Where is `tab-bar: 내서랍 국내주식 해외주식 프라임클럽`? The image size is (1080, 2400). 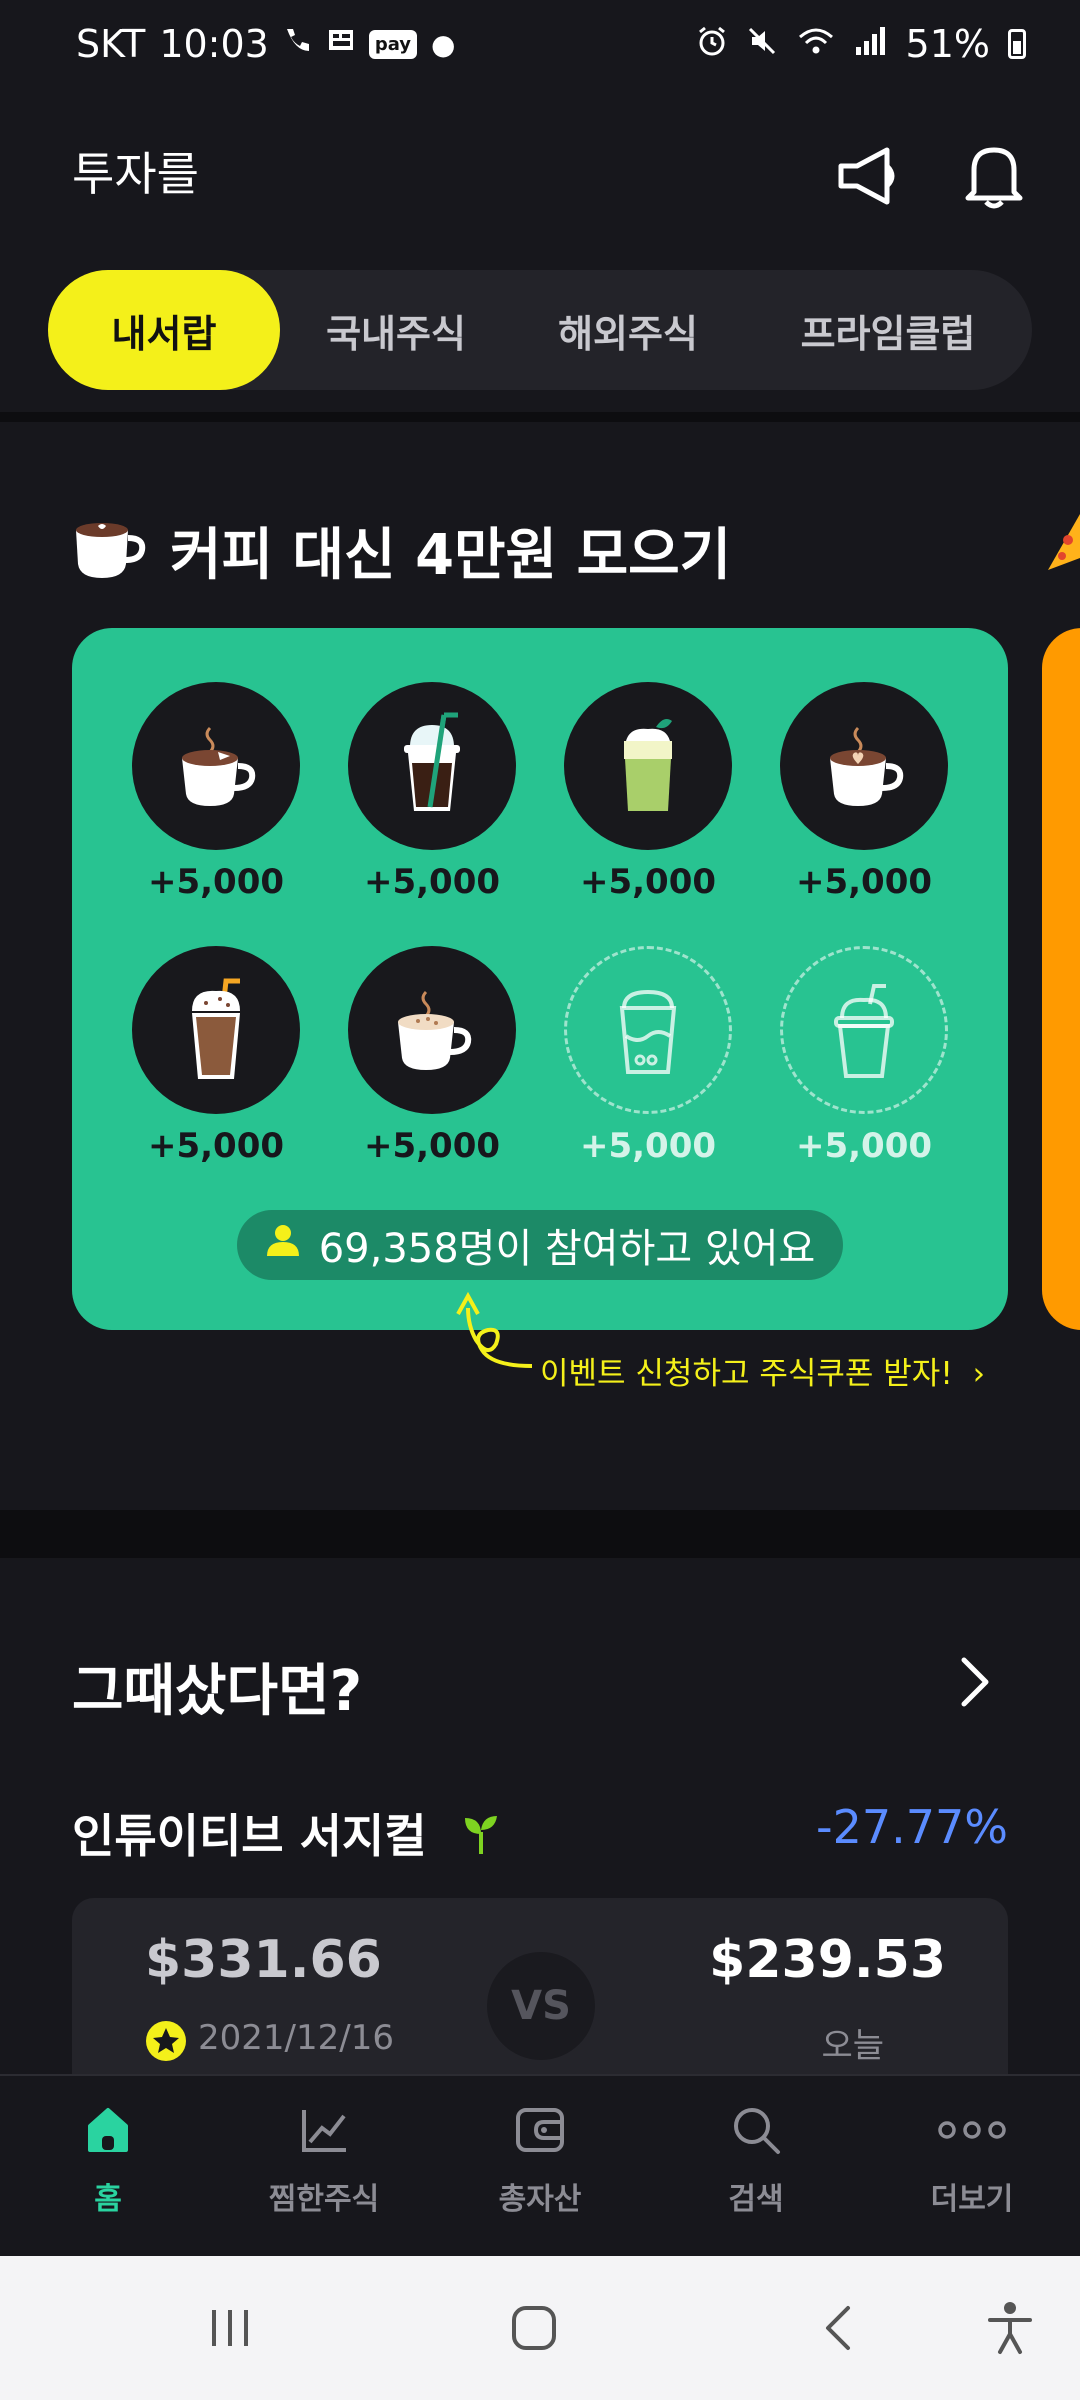 tab-bar: 내서랍 국내주식 해외주식 프라임클럽 is located at coordinates (540, 330).